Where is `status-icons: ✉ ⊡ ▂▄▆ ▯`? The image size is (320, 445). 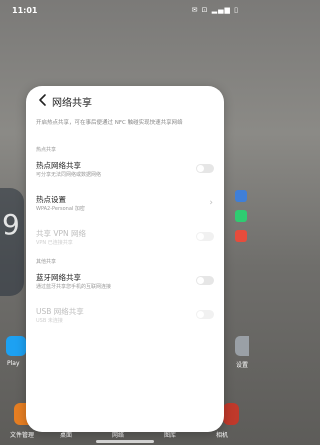
status-icons: ✉ ⊡ ▂▄▆ ▯ is located at coordinates (215, 10).